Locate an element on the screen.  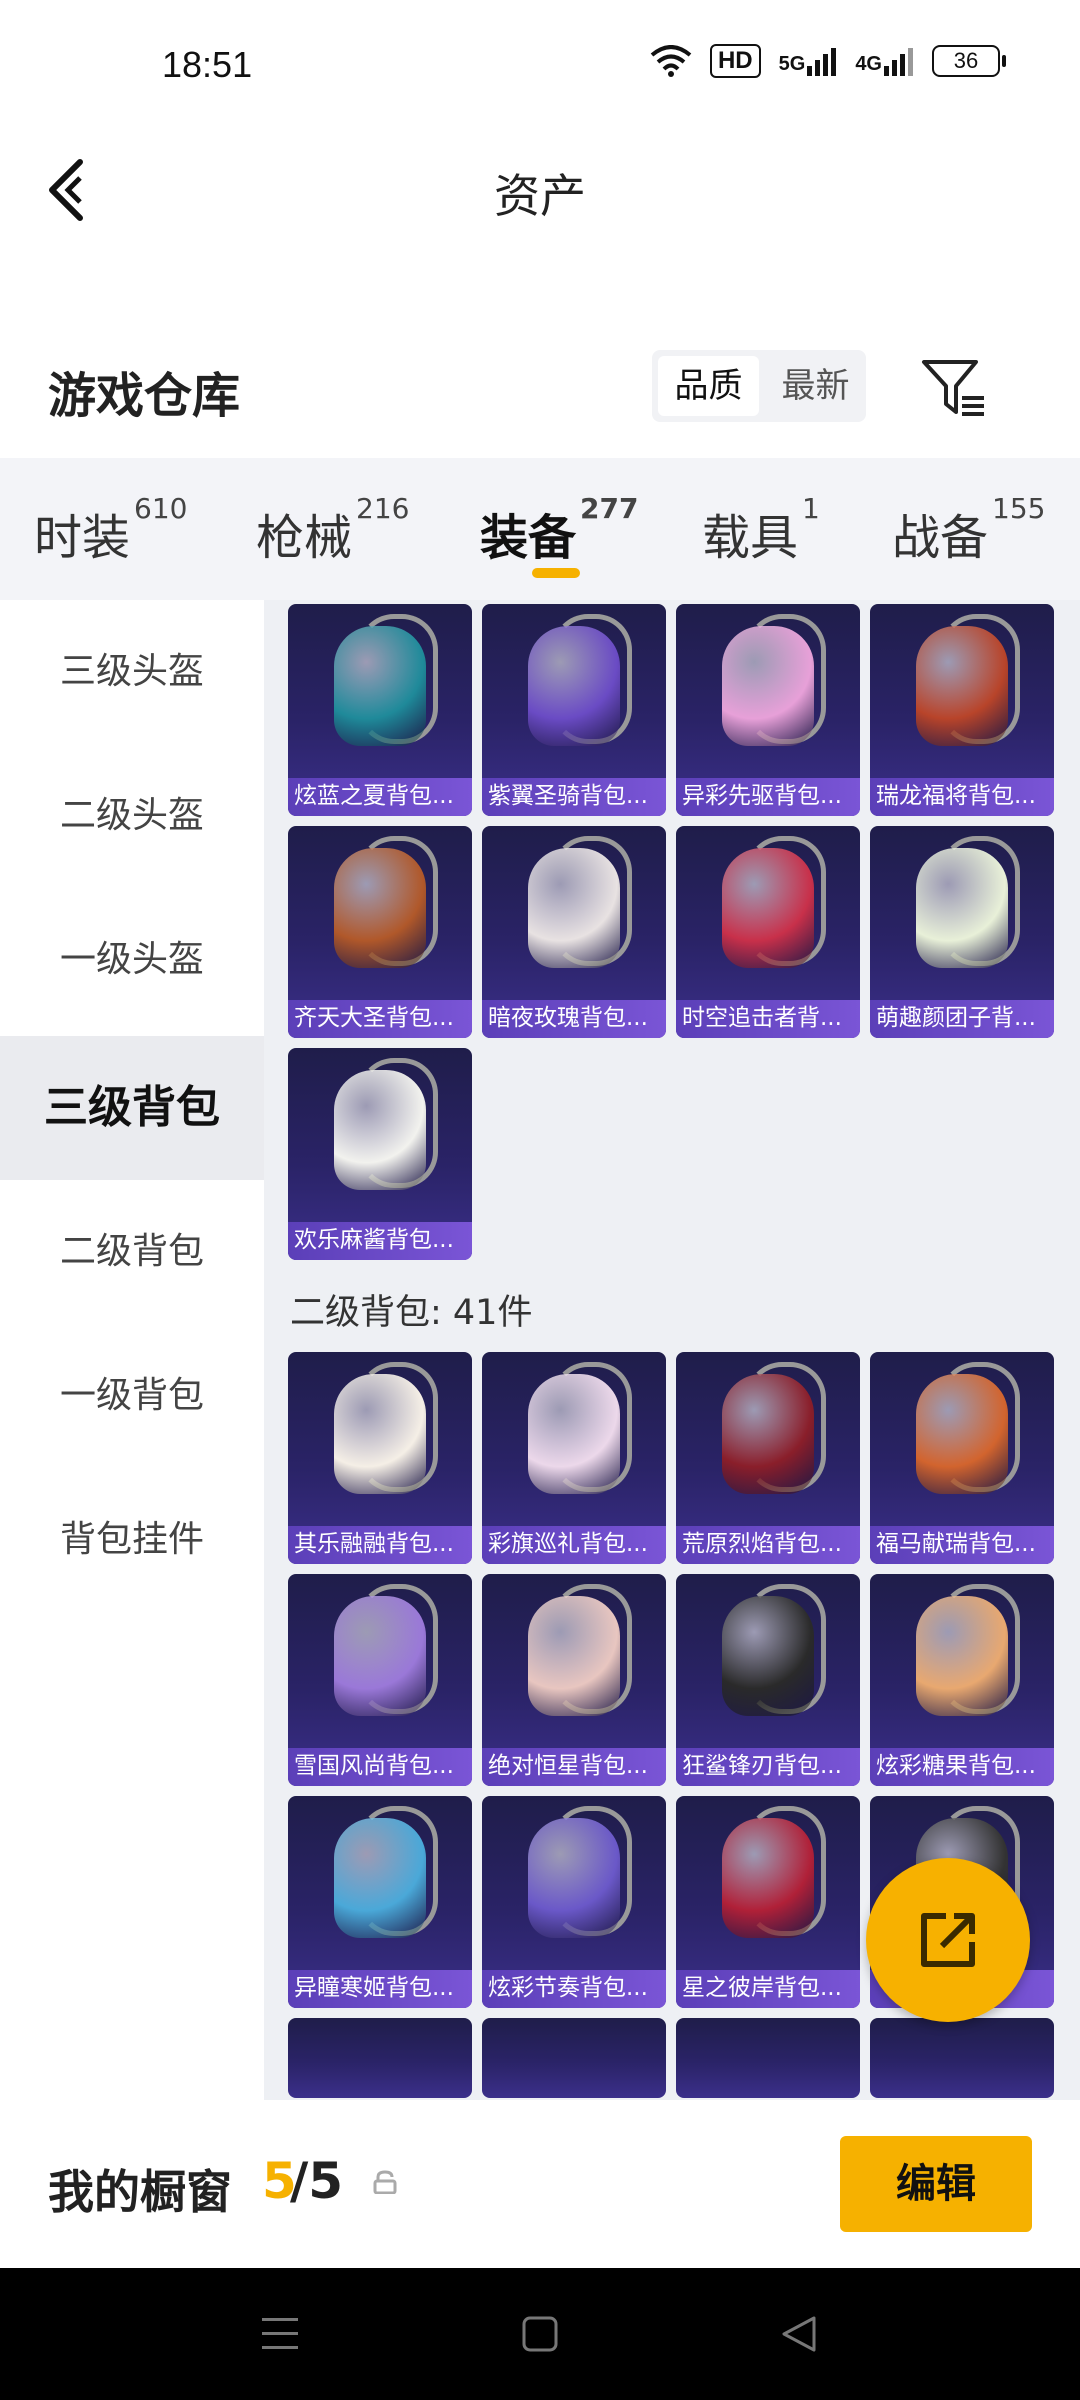
tab-firearms: 枪械216 is located at coordinates (332, 530).